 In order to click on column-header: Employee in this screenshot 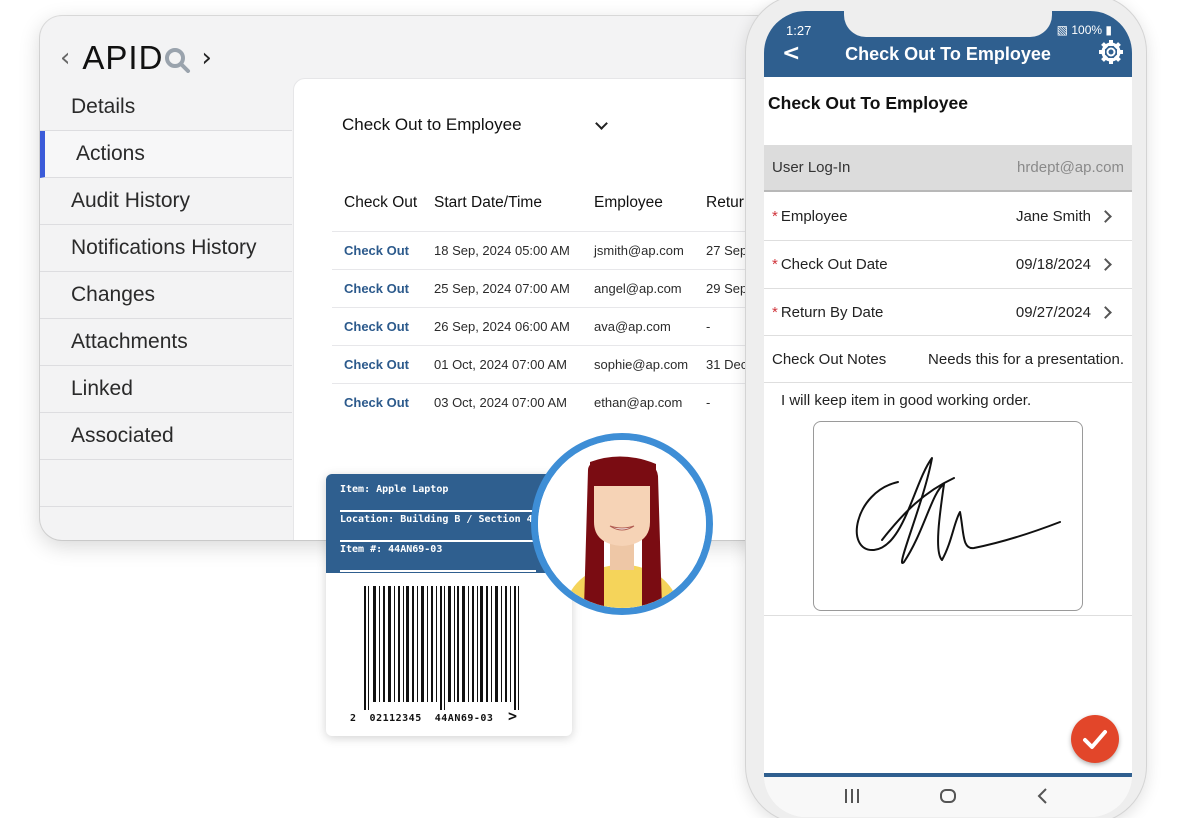, I will do `click(638, 203)`.